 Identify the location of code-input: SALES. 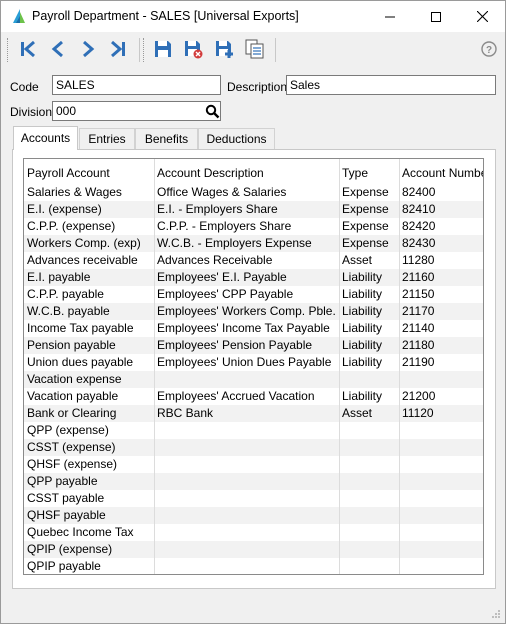
(136, 85).